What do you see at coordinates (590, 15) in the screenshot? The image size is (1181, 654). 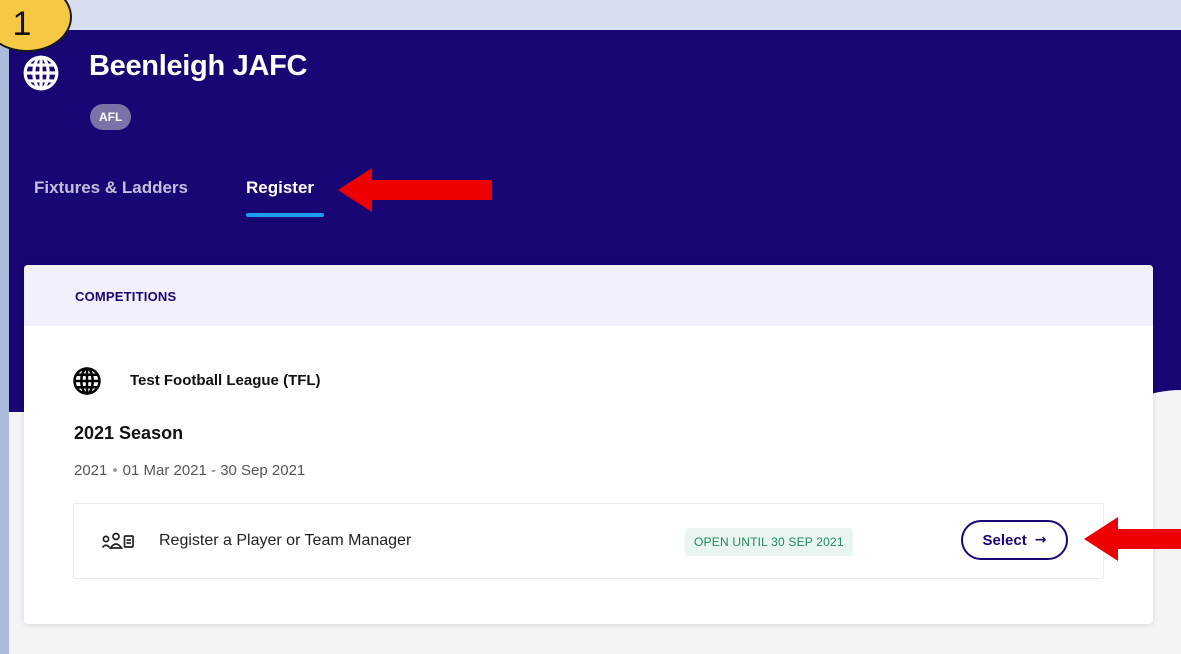 I see `window-top-frame` at bounding box center [590, 15].